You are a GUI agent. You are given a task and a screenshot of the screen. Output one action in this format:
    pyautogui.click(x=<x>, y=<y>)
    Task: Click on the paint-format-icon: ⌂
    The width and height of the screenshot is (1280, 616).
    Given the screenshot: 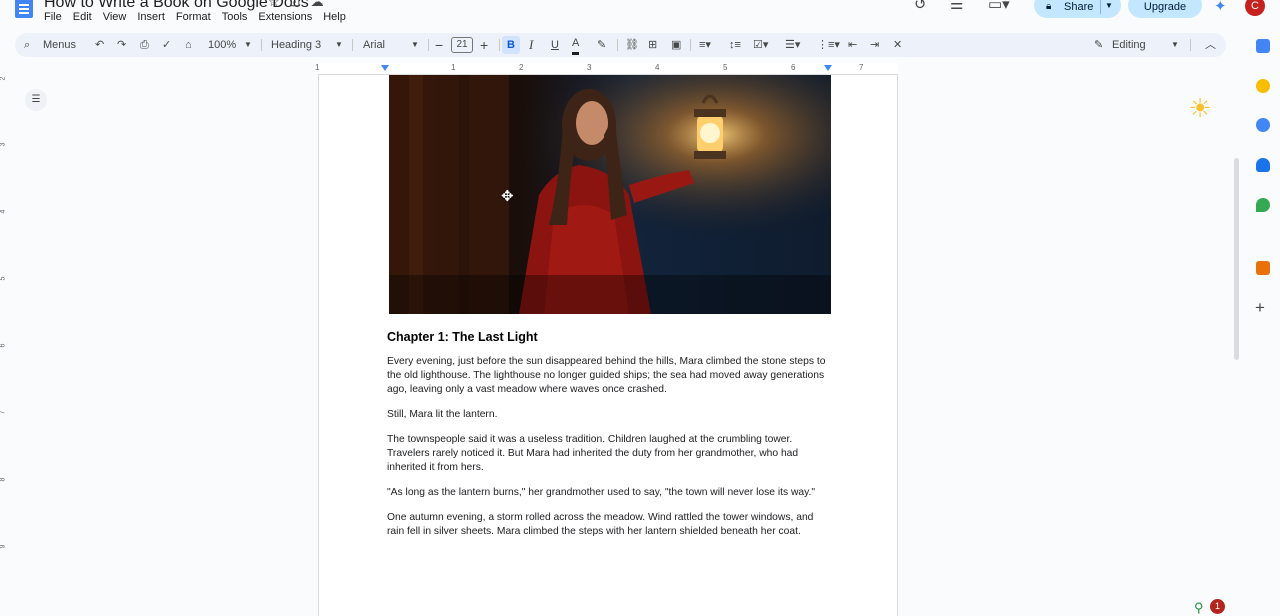 What is the action you would take?
    pyautogui.click(x=188, y=45)
    